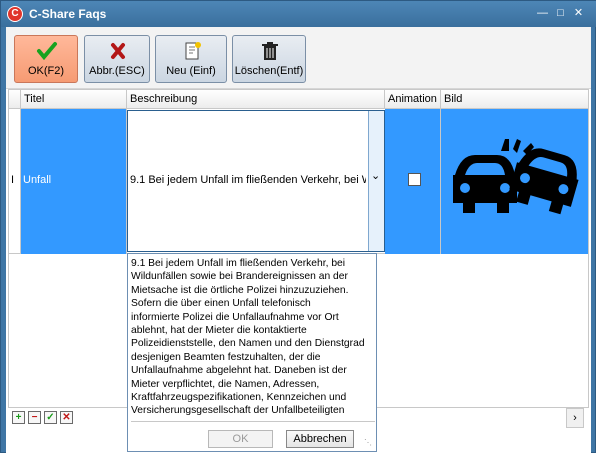 This screenshot has height=454, width=596. Describe the element at coordinates (516, 177) in the screenshot. I see `car-crash-icon` at that location.